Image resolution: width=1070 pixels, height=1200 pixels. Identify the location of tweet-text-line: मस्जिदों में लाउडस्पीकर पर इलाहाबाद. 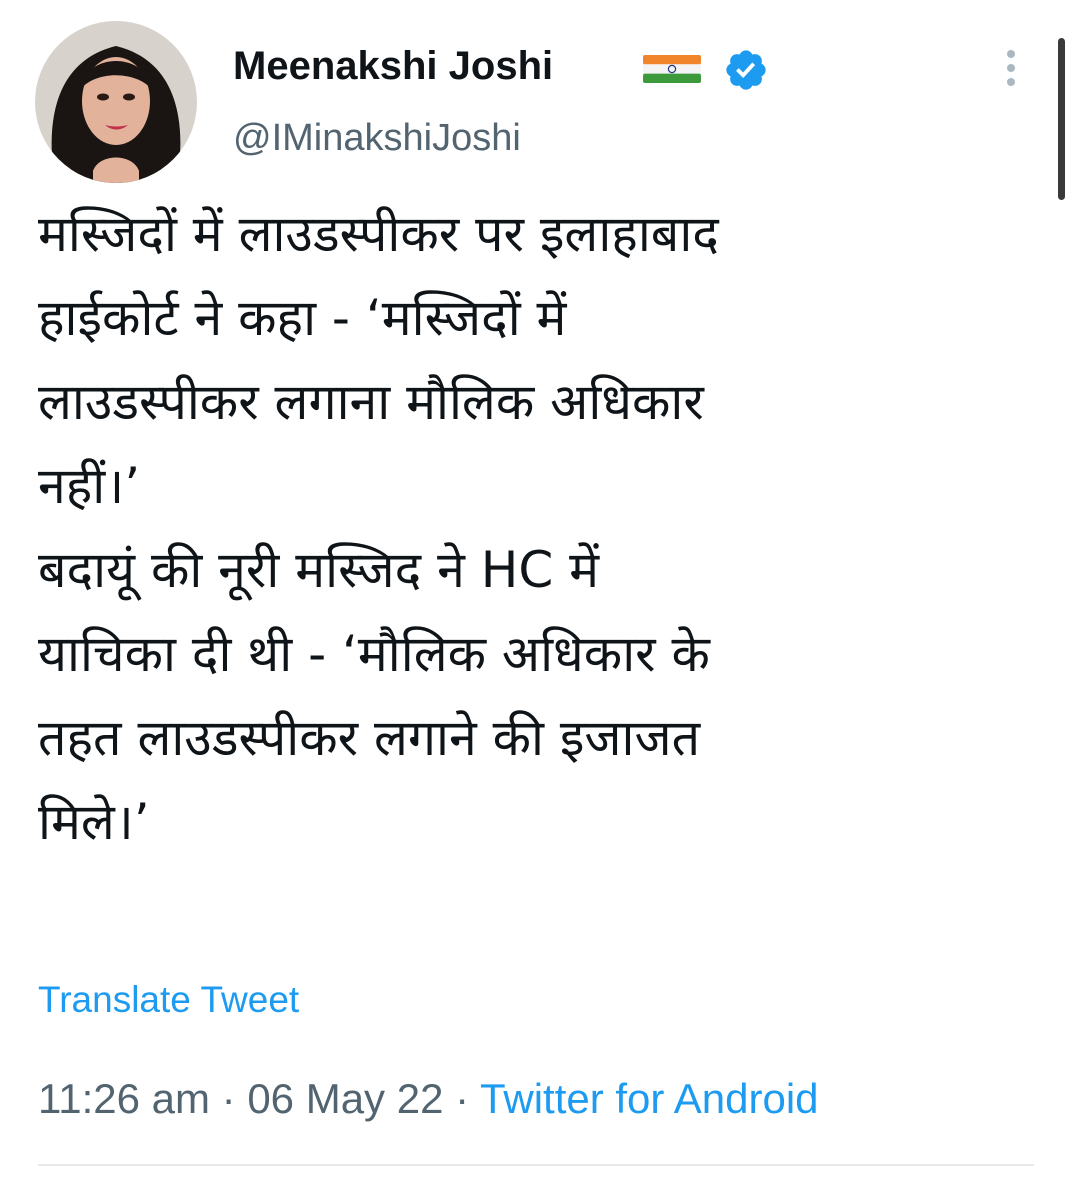
(378, 234).